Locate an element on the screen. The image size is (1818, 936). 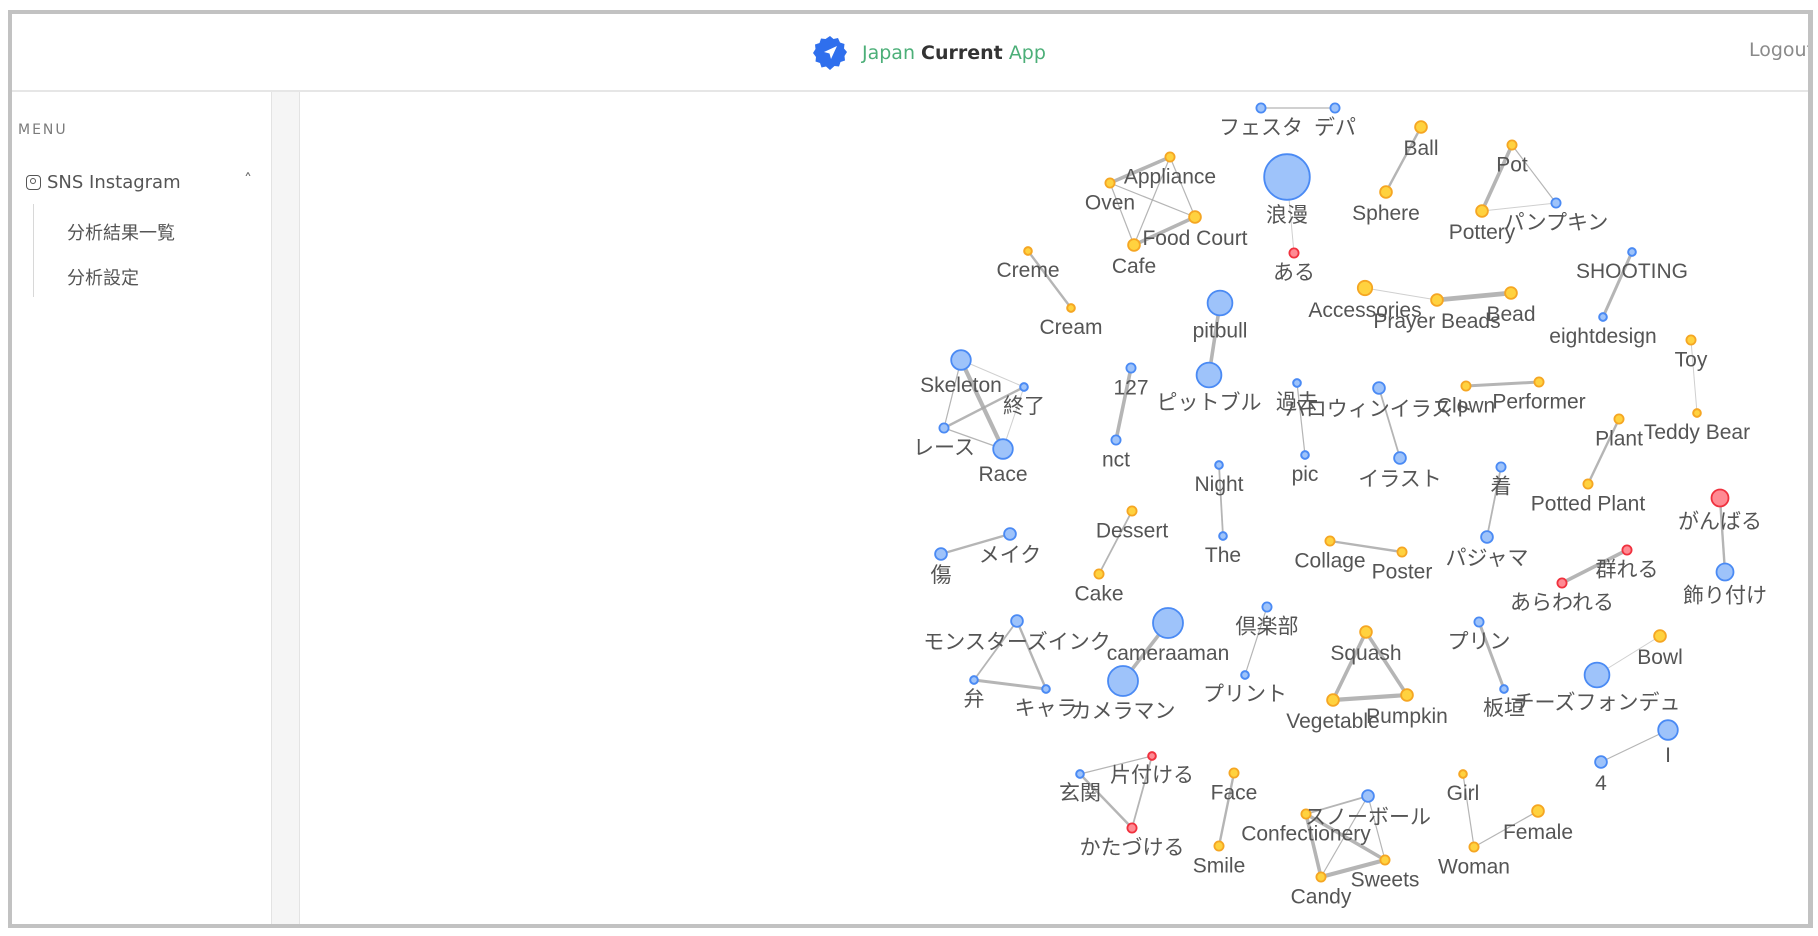
menu-title: MENU is located at coordinates (43, 130).